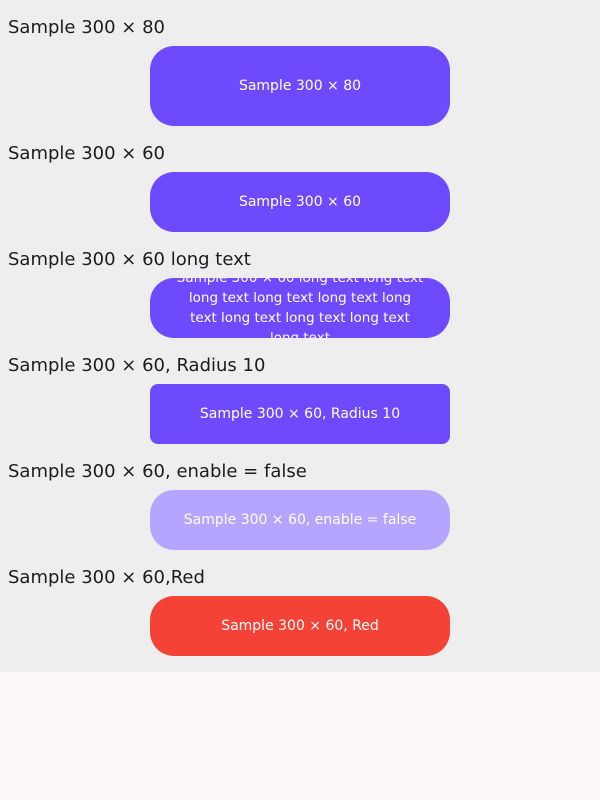 The width and height of the screenshot is (600, 800). I want to click on sample-button-red: Sample 300 × 60, Red, so click(300, 626).